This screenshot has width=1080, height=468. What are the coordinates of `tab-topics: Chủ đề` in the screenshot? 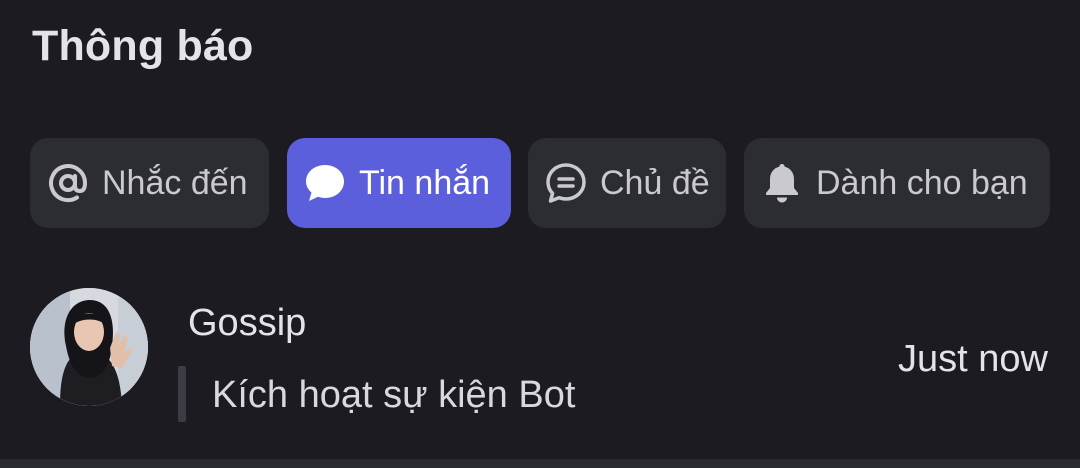 It's located at (627, 183).